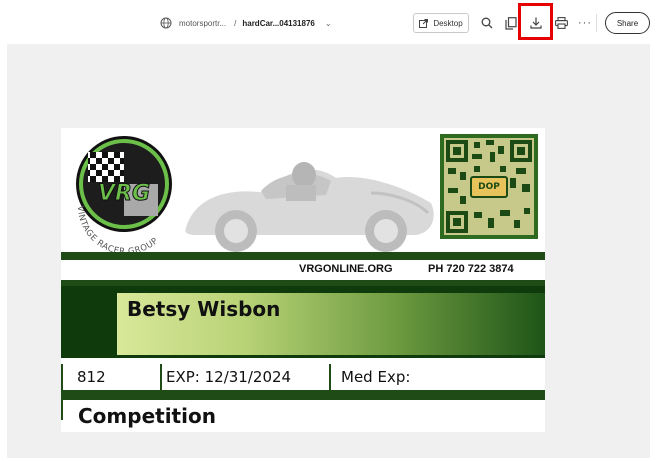  I want to click on open-in-desktop-button: Desktop, so click(441, 23).